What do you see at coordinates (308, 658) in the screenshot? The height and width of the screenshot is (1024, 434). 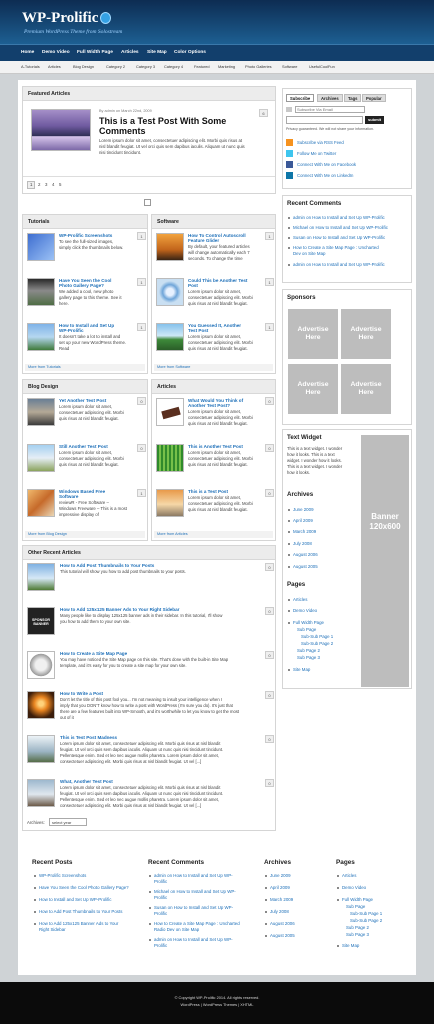 I see `page-item: Sub Page 3` at bounding box center [308, 658].